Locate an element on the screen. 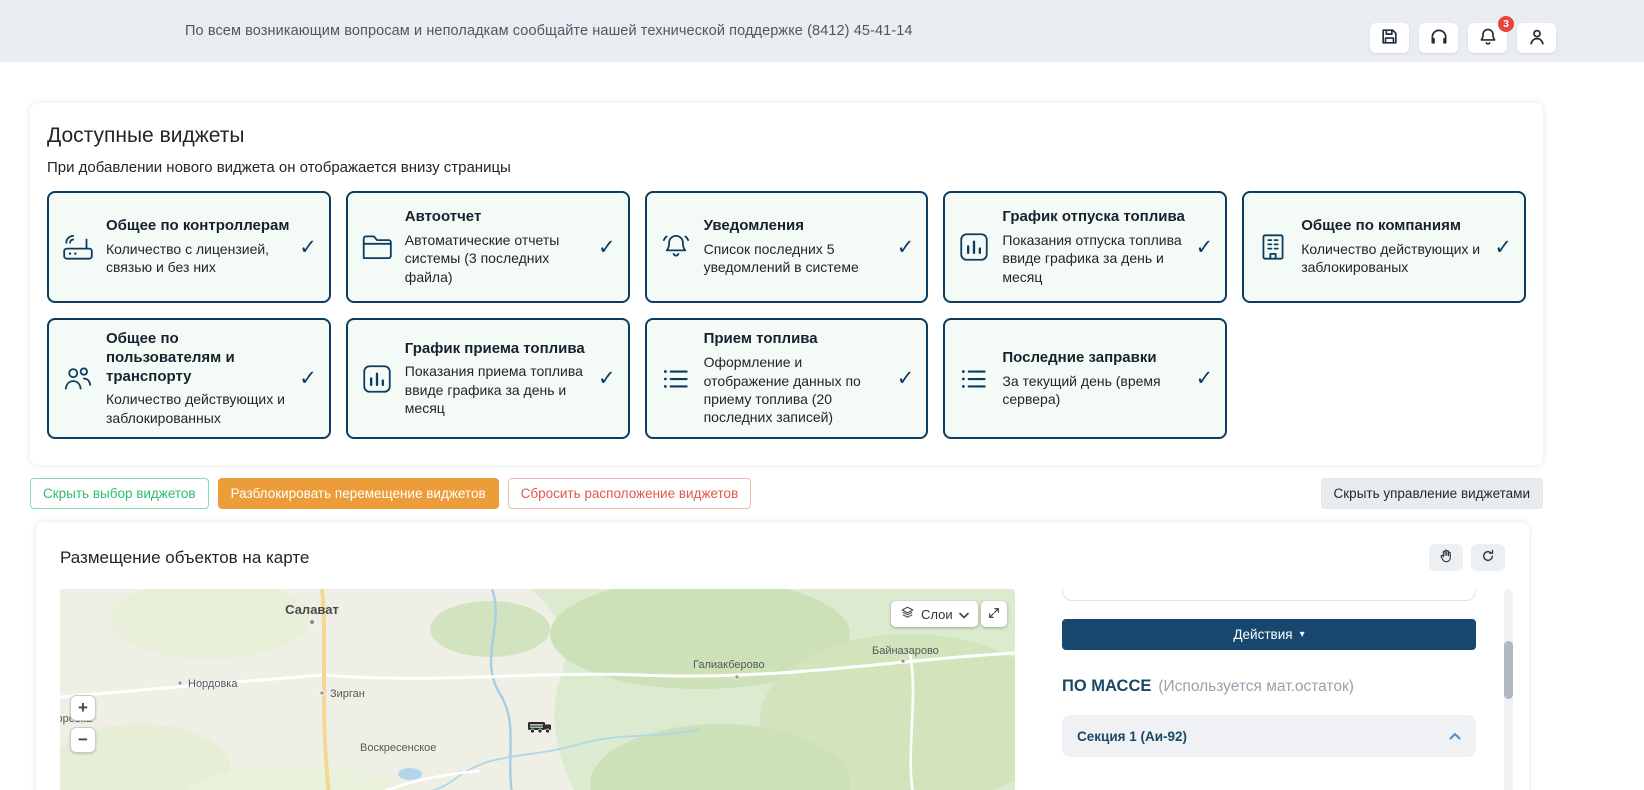  reset-widget-layout-button: Сбросить расположение виджетов is located at coordinates (629, 494).